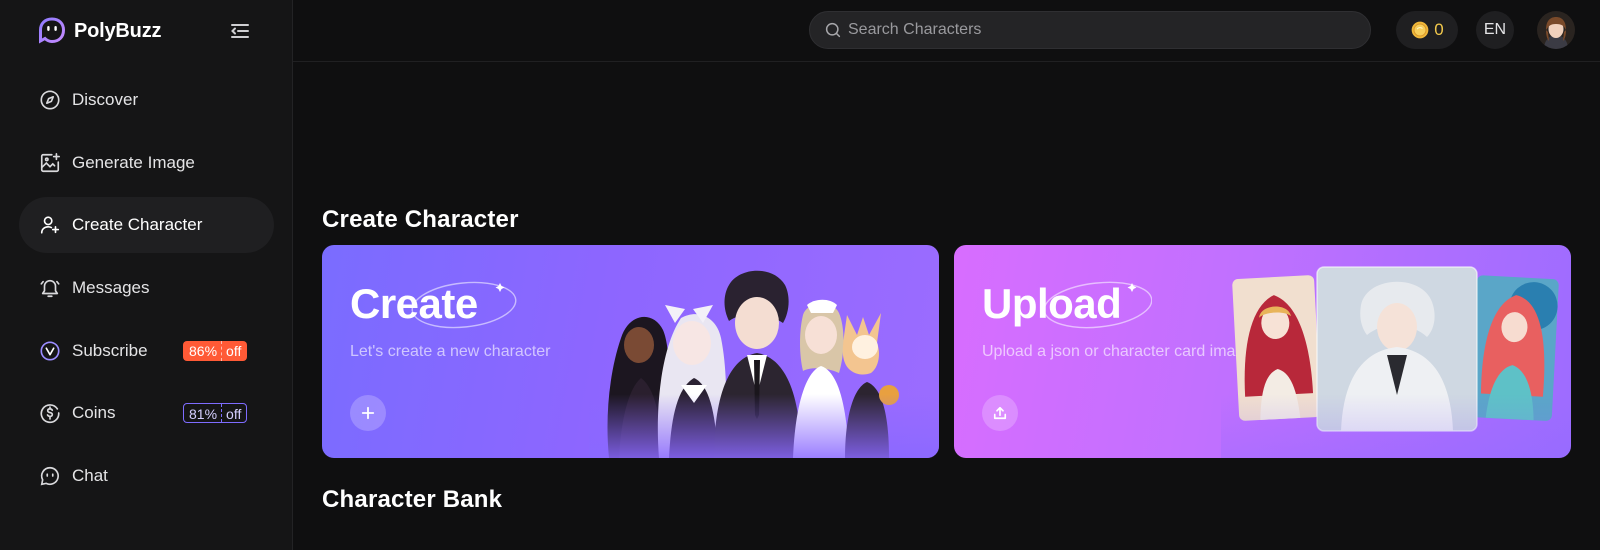 The width and height of the screenshot is (1600, 550). I want to click on sidebar-item-label: Coins, so click(94, 413).